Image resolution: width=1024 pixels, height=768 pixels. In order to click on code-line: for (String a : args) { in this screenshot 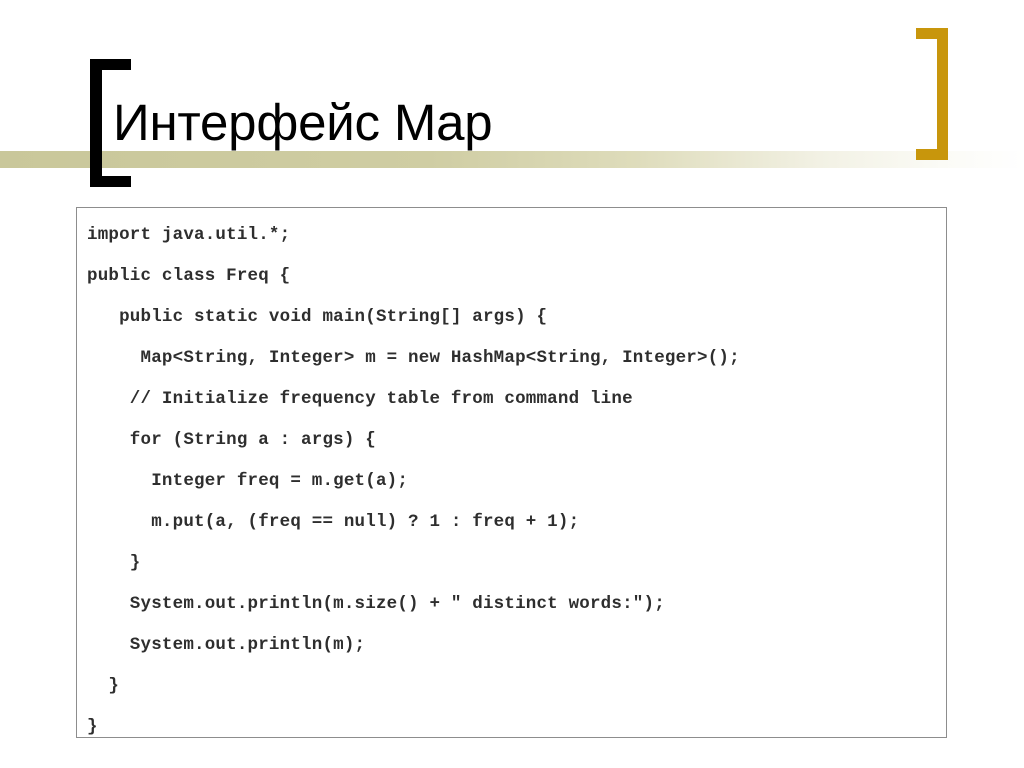, I will do `click(231, 440)`.